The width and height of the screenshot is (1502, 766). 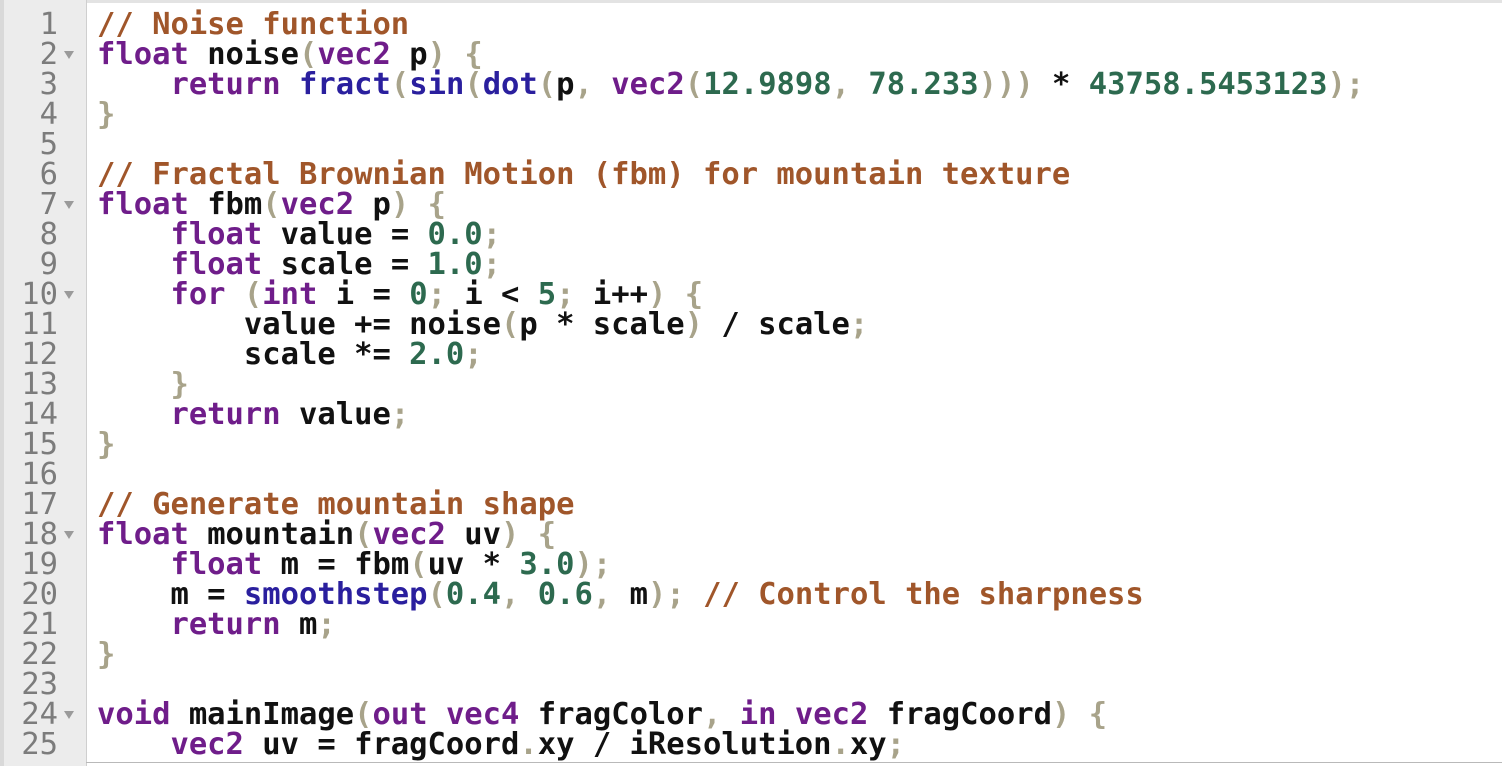 What do you see at coordinates (225, 84) in the screenshot?
I see `code-keyword: return` at bounding box center [225, 84].